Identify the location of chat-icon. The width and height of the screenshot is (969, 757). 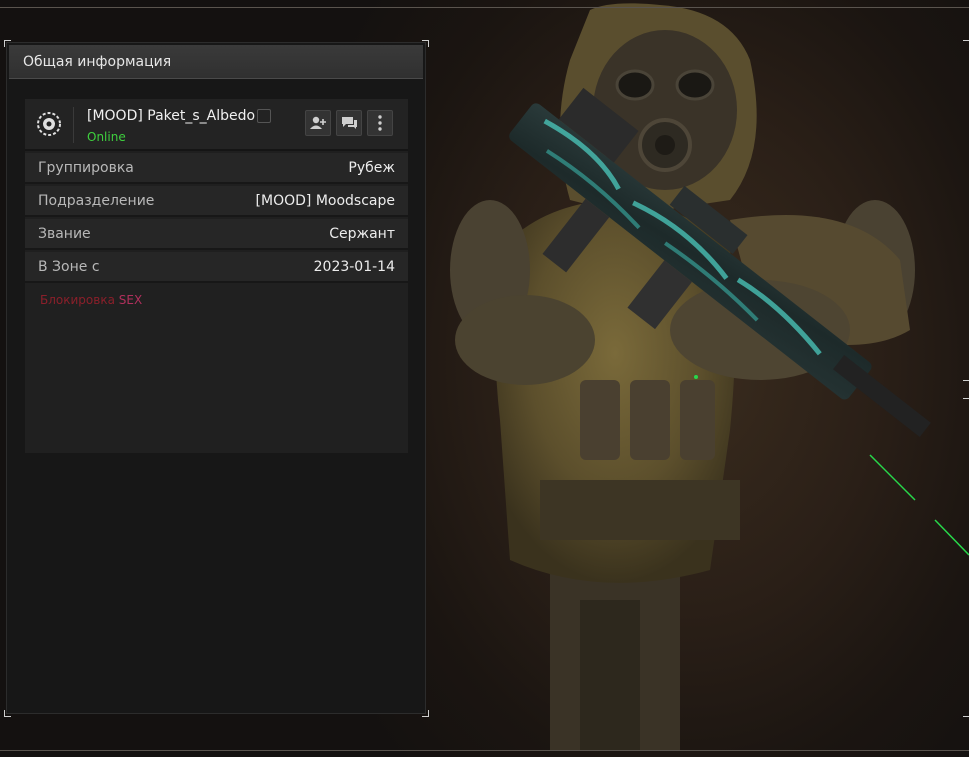
(349, 123).